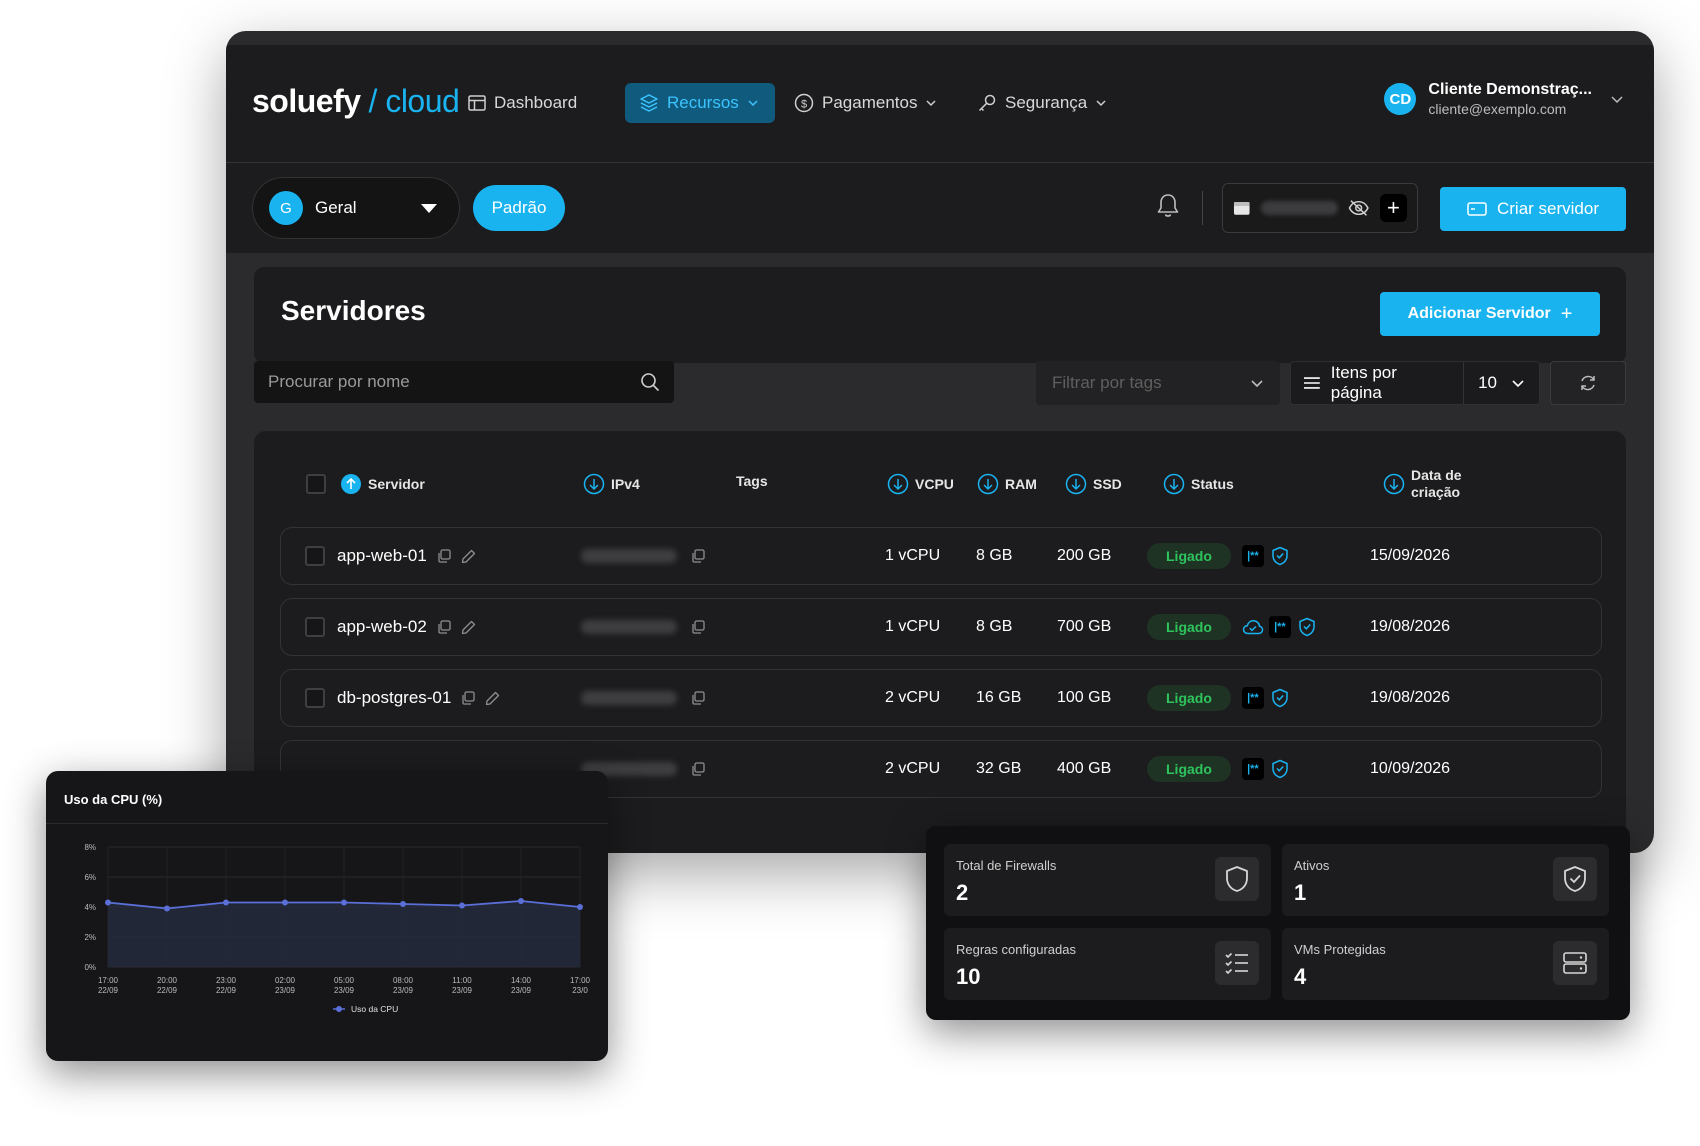  Describe the element at coordinates (1410, 626) in the screenshot. I see `created-date-cell: 19/08/2026` at that location.